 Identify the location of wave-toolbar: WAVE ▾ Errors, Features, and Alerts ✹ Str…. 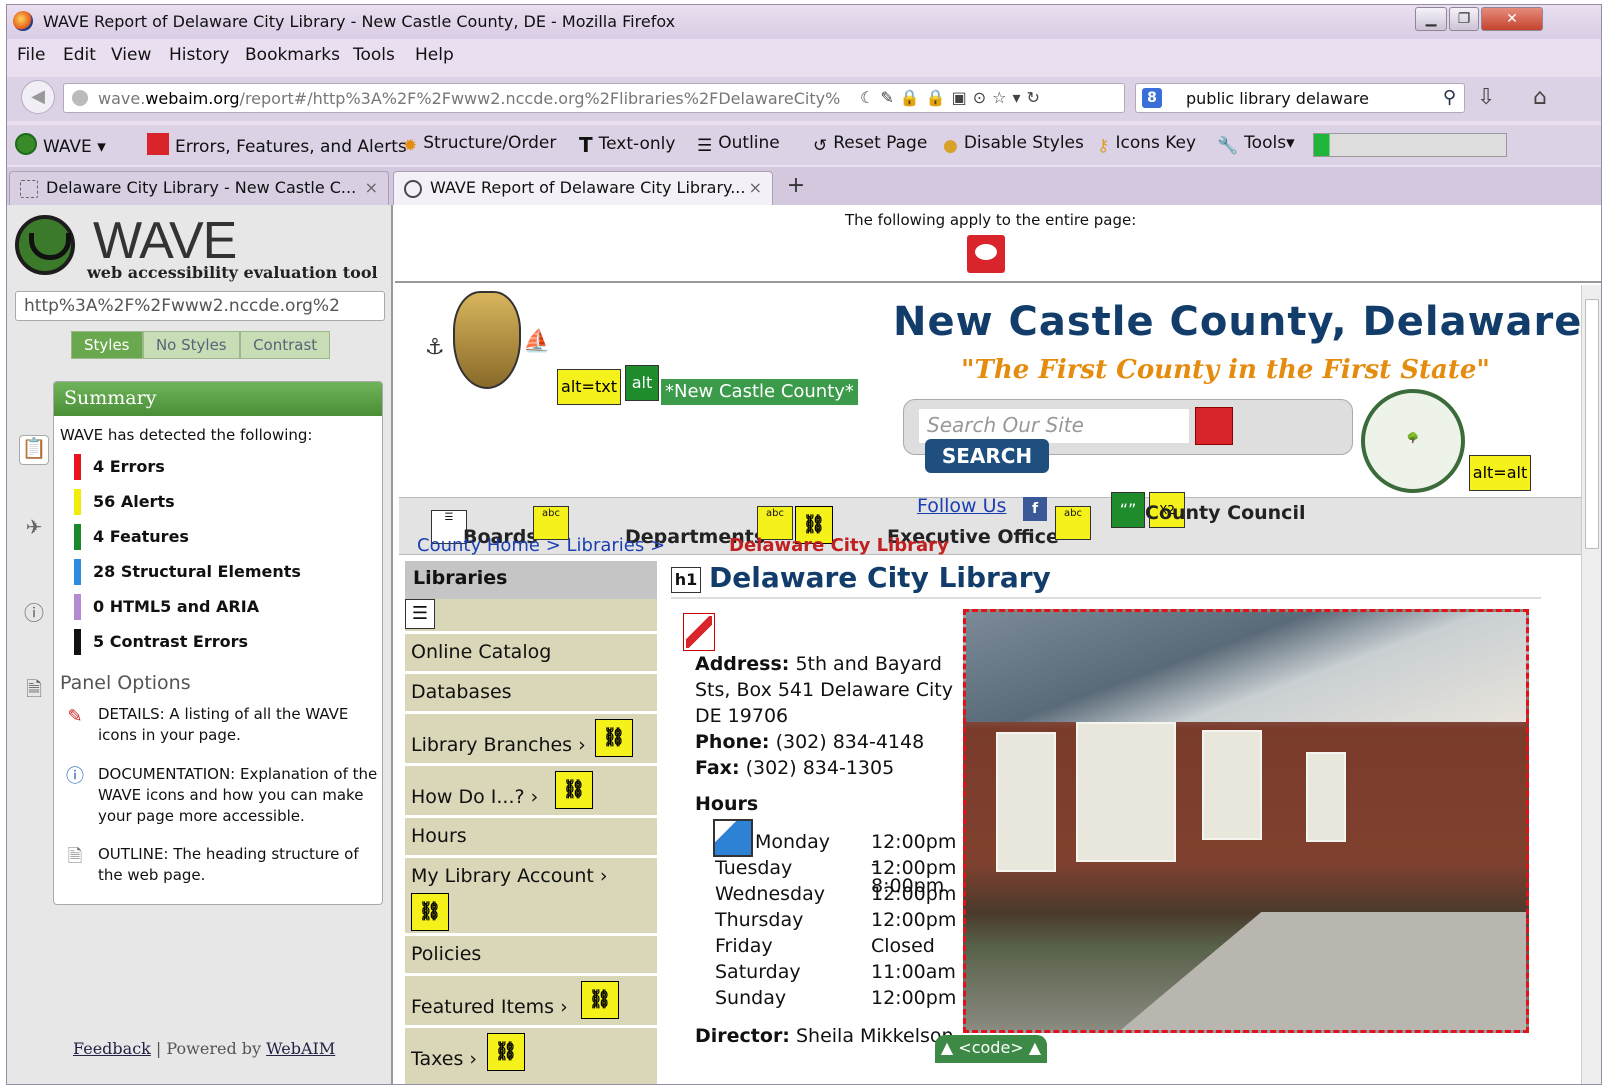
(804, 145).